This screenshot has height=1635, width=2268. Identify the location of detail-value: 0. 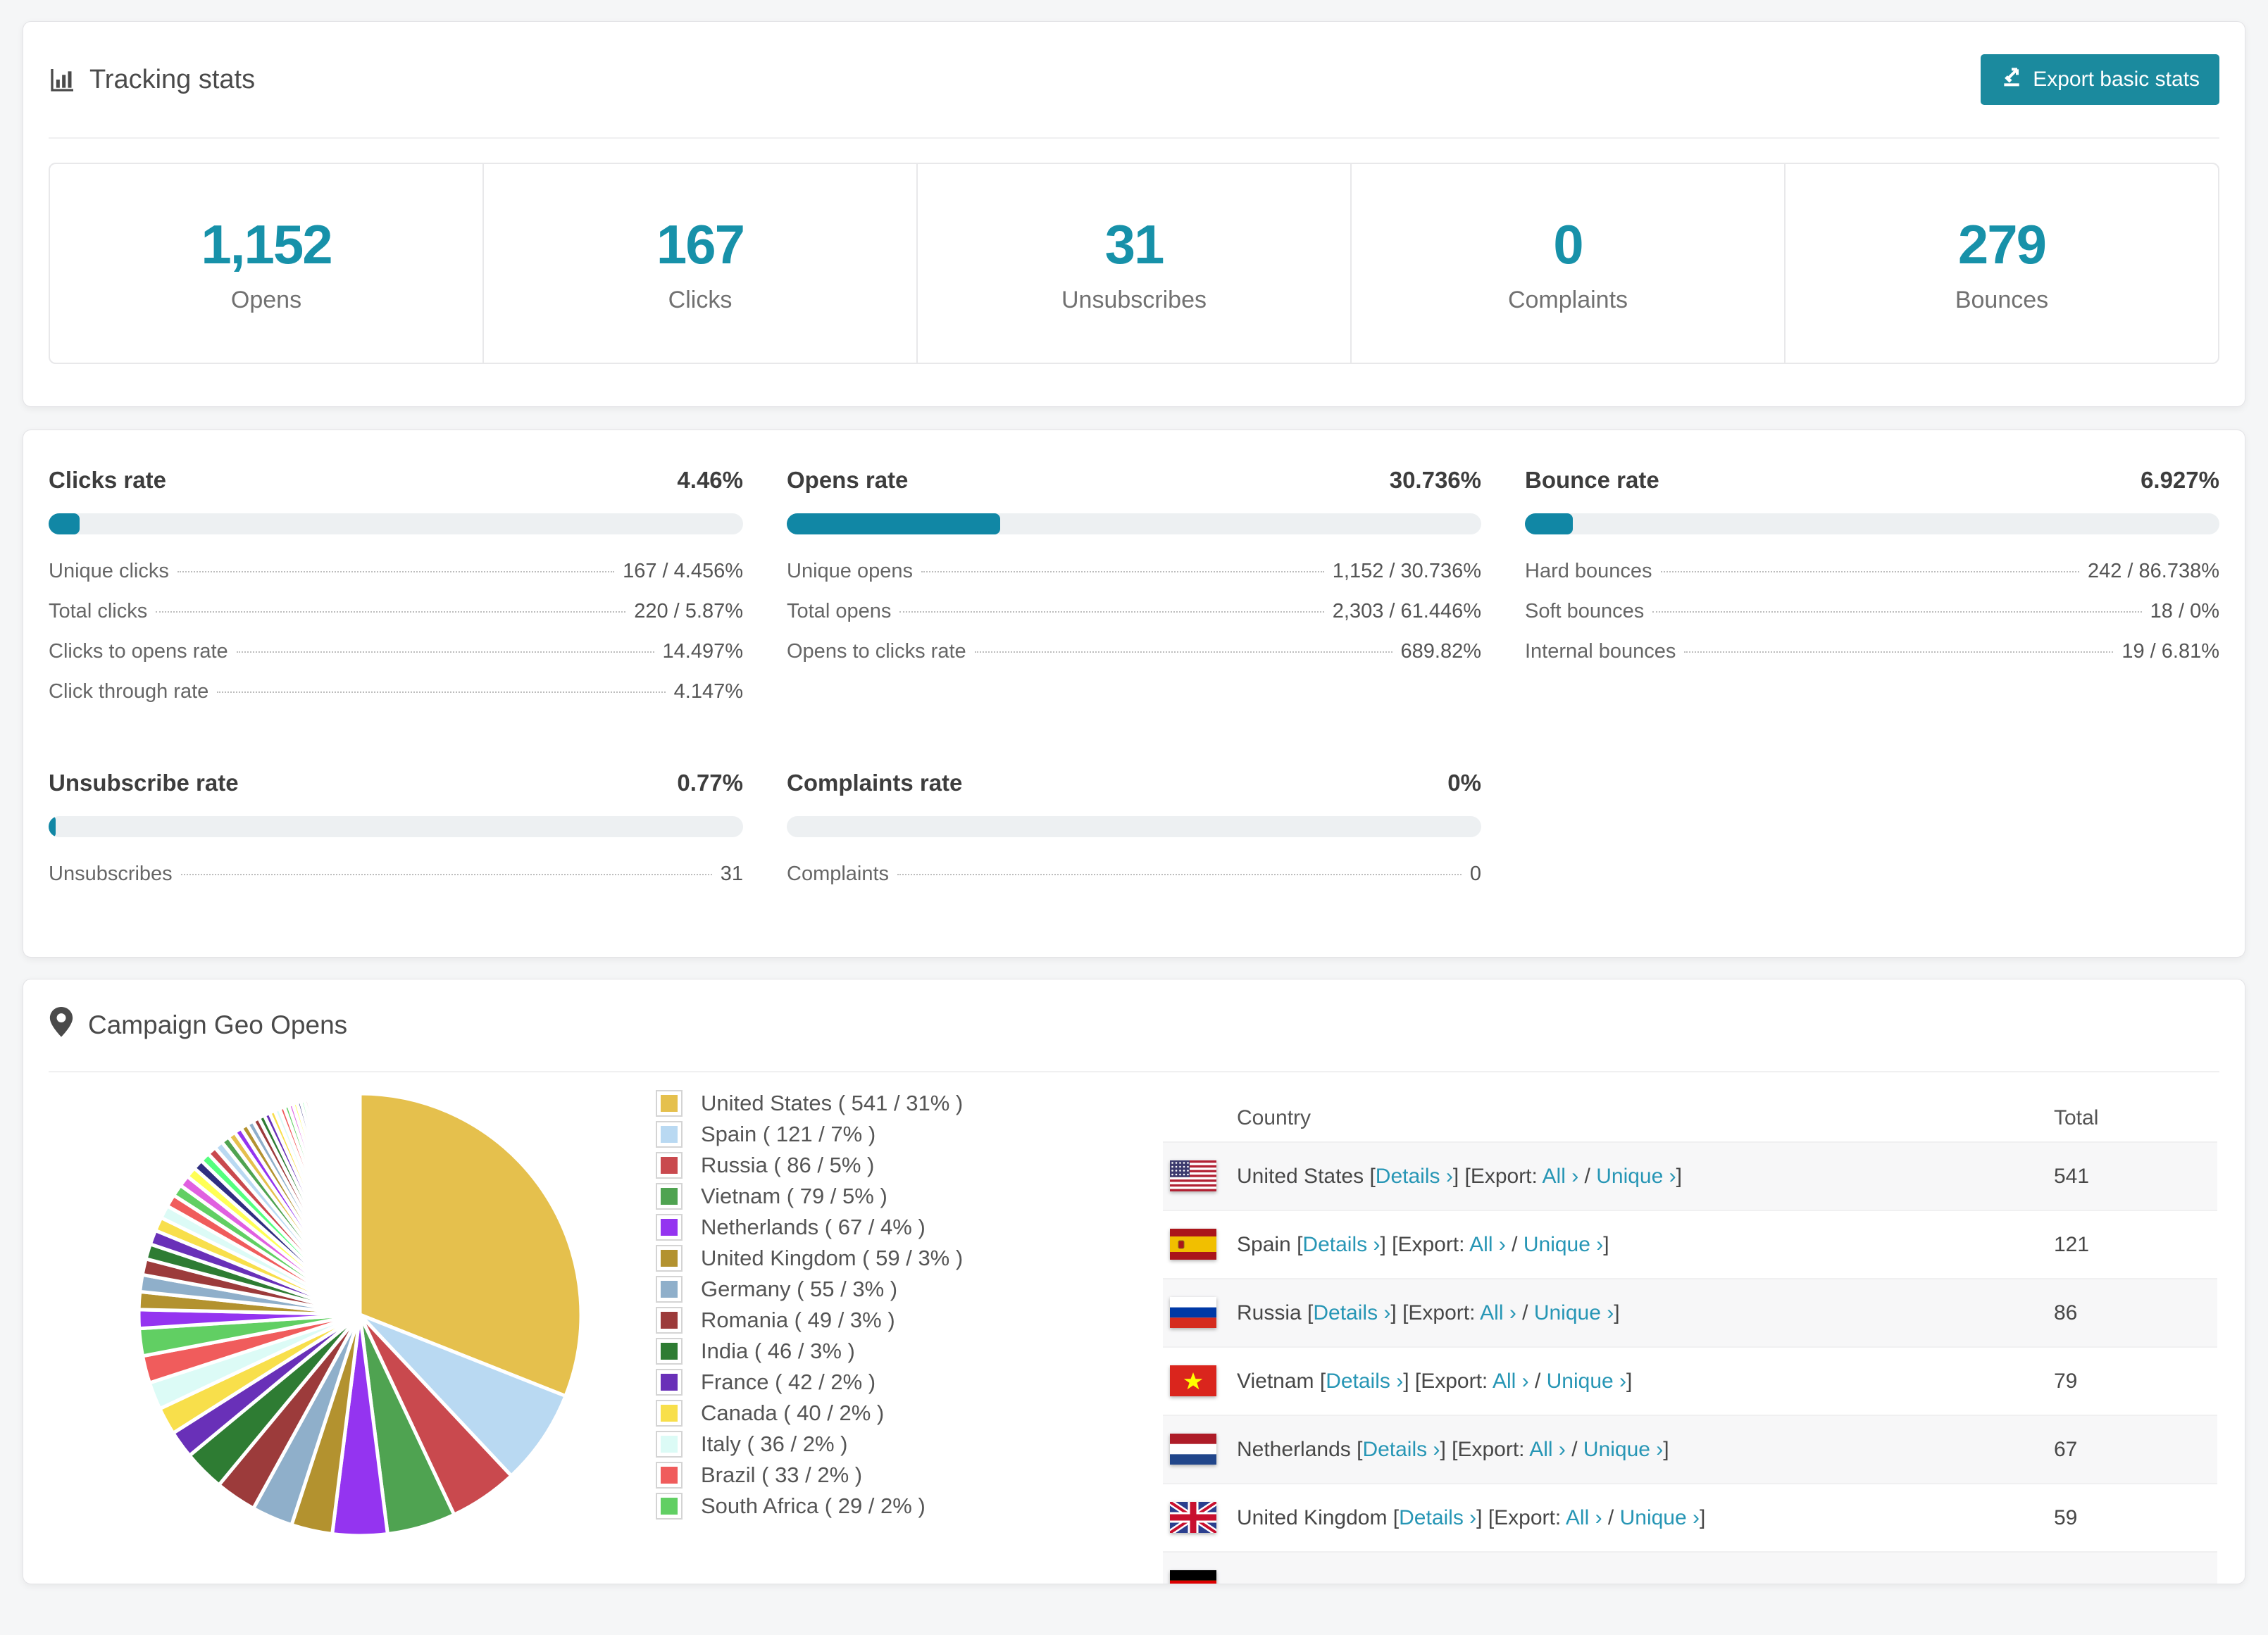
(1475, 874).